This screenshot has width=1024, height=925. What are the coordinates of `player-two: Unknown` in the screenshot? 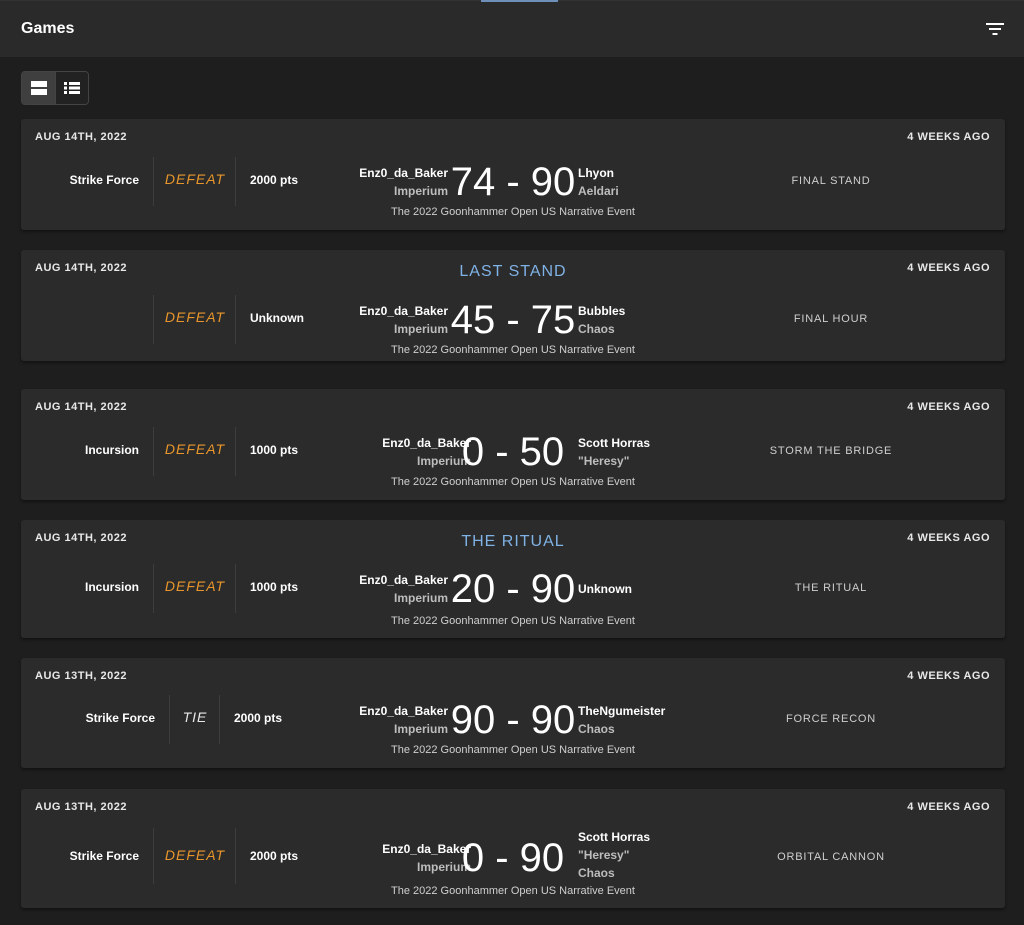 It's located at (605, 589).